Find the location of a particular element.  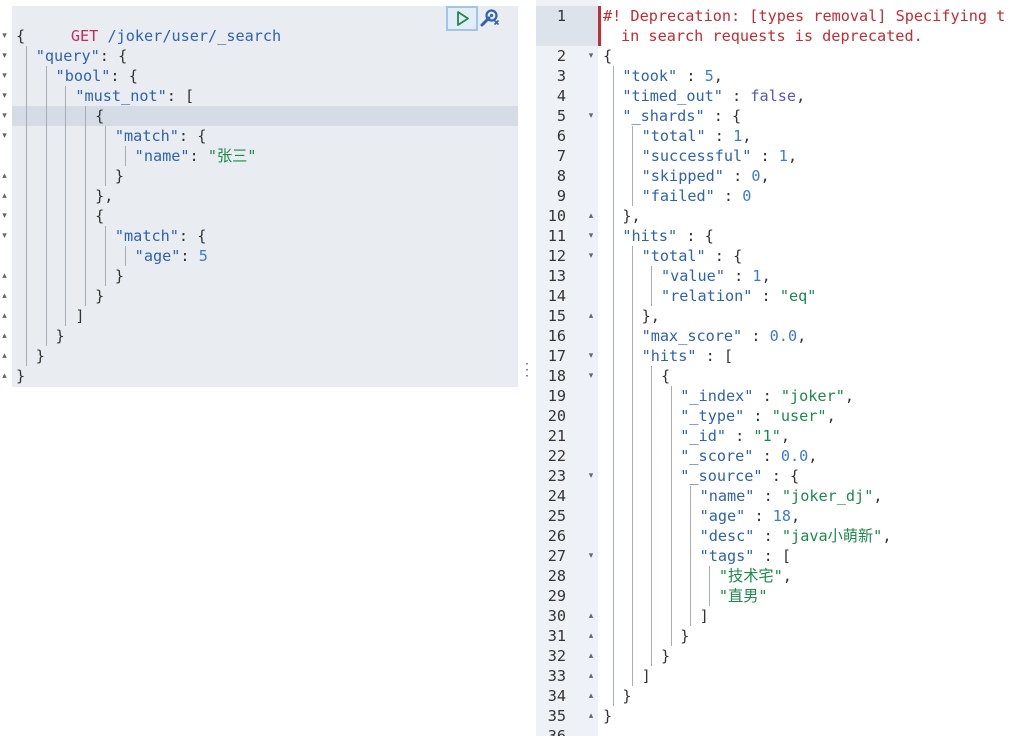

request-settings-button is located at coordinates (489, 18).